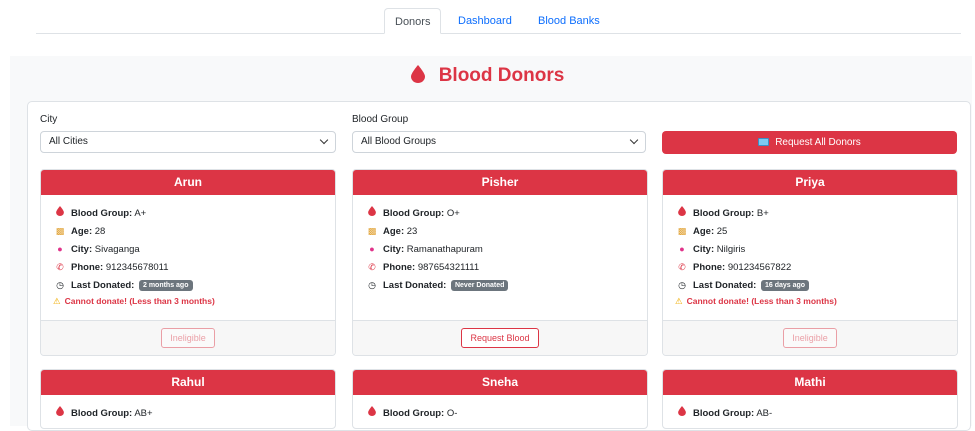 This screenshot has width=975, height=431. What do you see at coordinates (452, 413) in the screenshot?
I see `blood-group-value: O-` at bounding box center [452, 413].